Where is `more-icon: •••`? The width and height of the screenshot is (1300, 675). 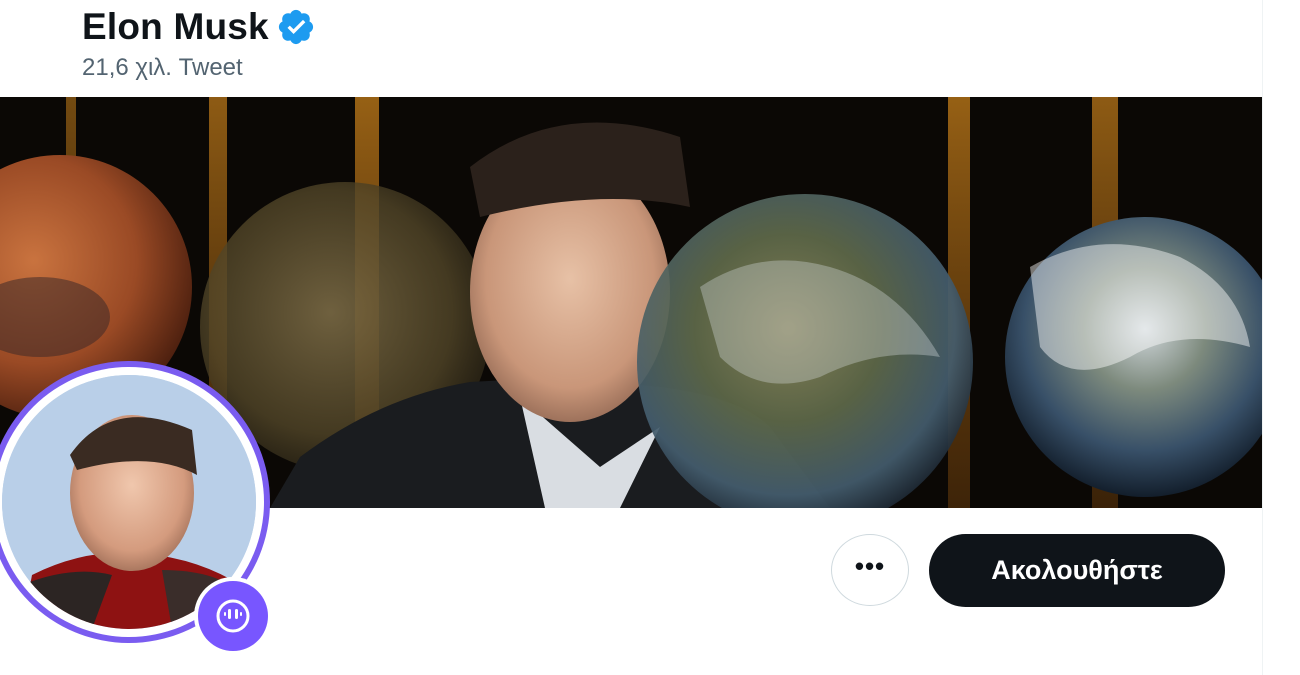
more-icon: ••• is located at coordinates (870, 566).